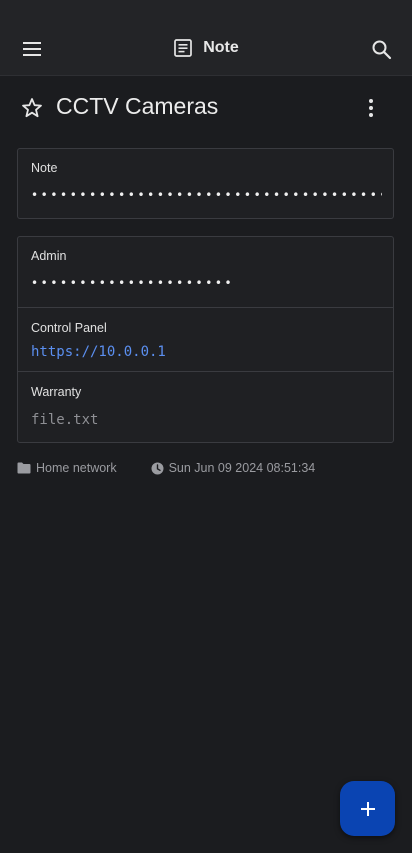 The width and height of the screenshot is (412, 853). Describe the element at coordinates (183, 48) in the screenshot. I see `note-icon` at that location.